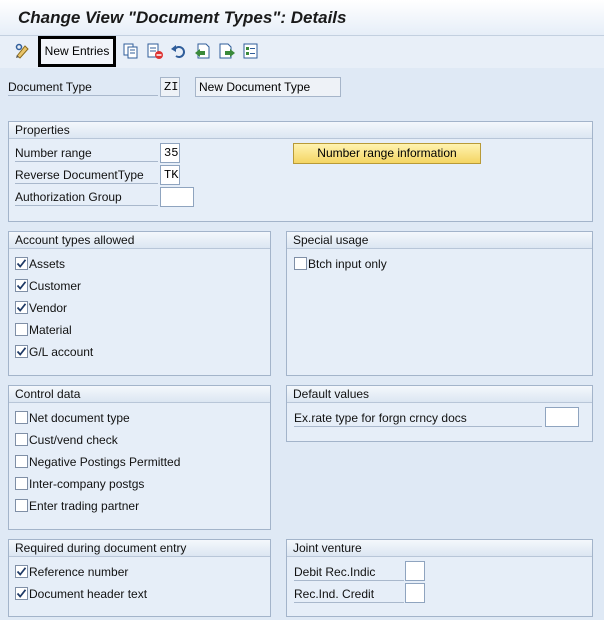  What do you see at coordinates (50, 330) in the screenshot?
I see `material-label: Material` at bounding box center [50, 330].